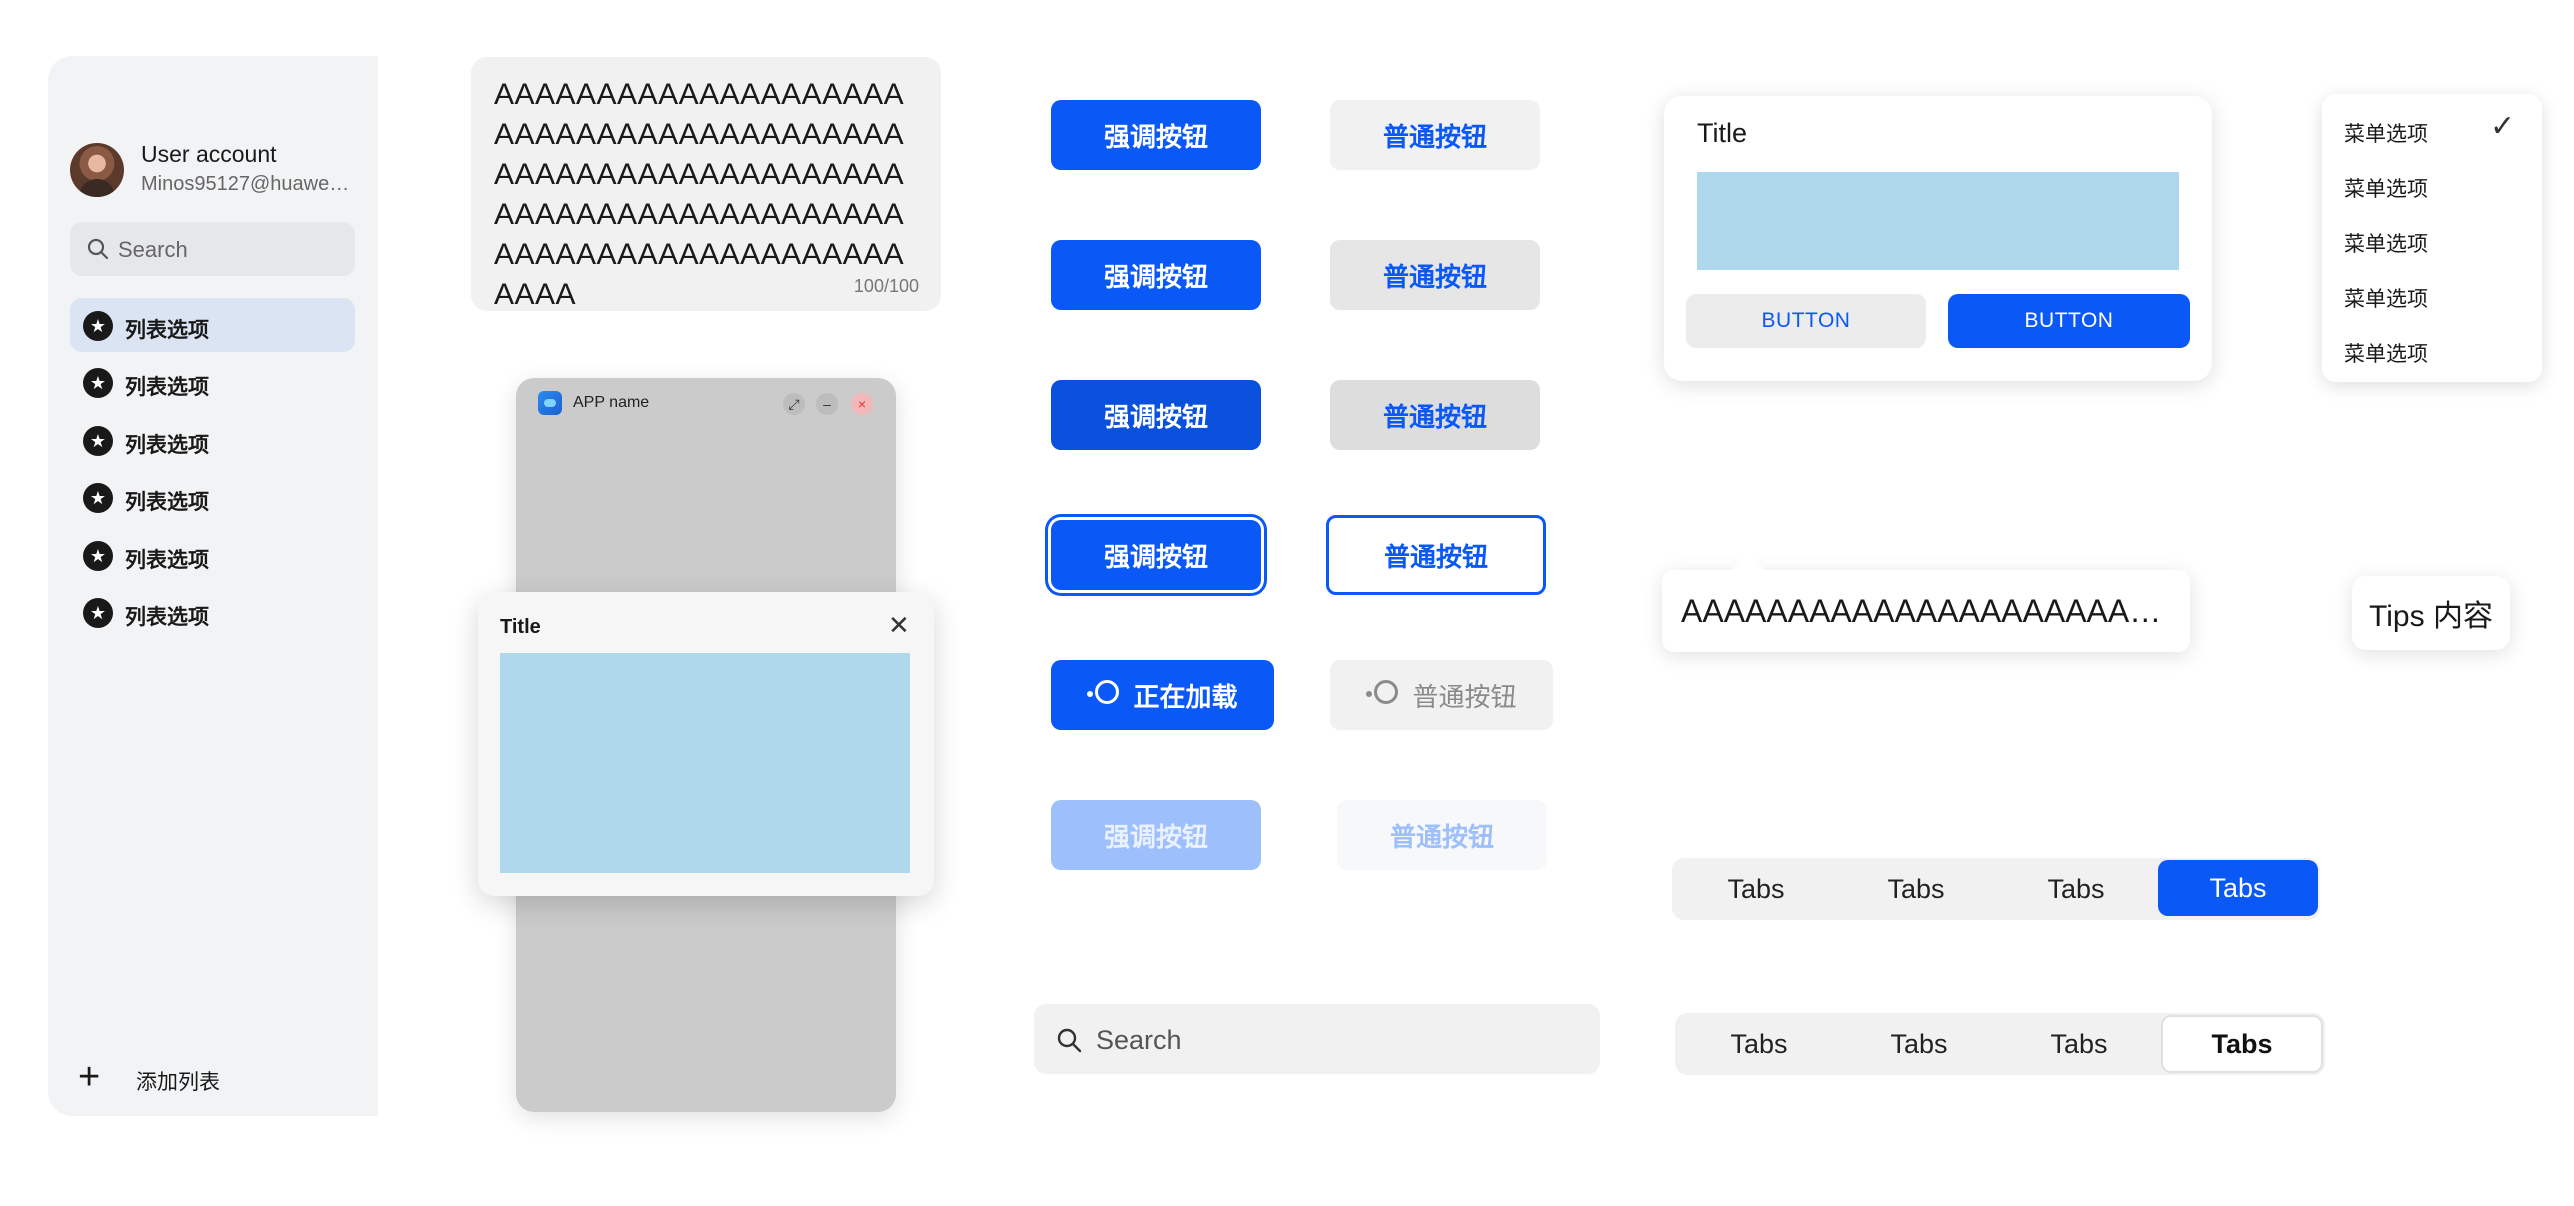  I want to click on sidebar-item-2: ★ 列表选项, so click(212, 382).